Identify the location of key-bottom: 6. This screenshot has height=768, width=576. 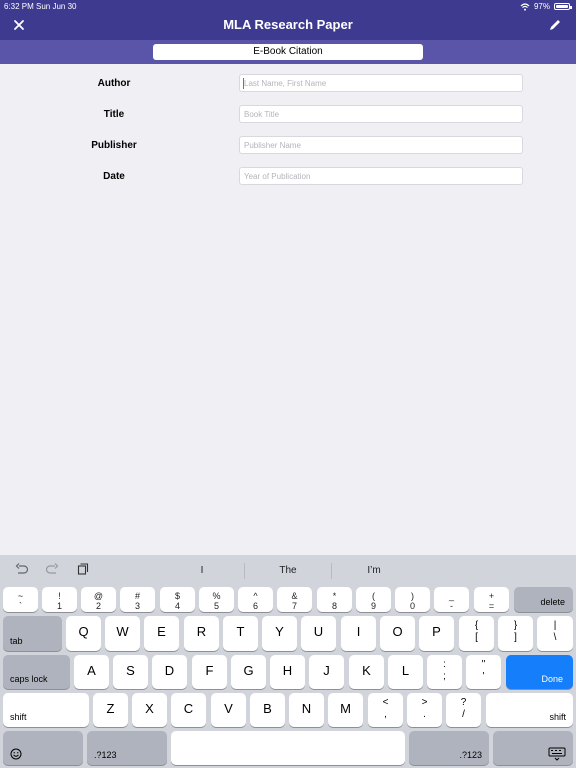
(255, 606).